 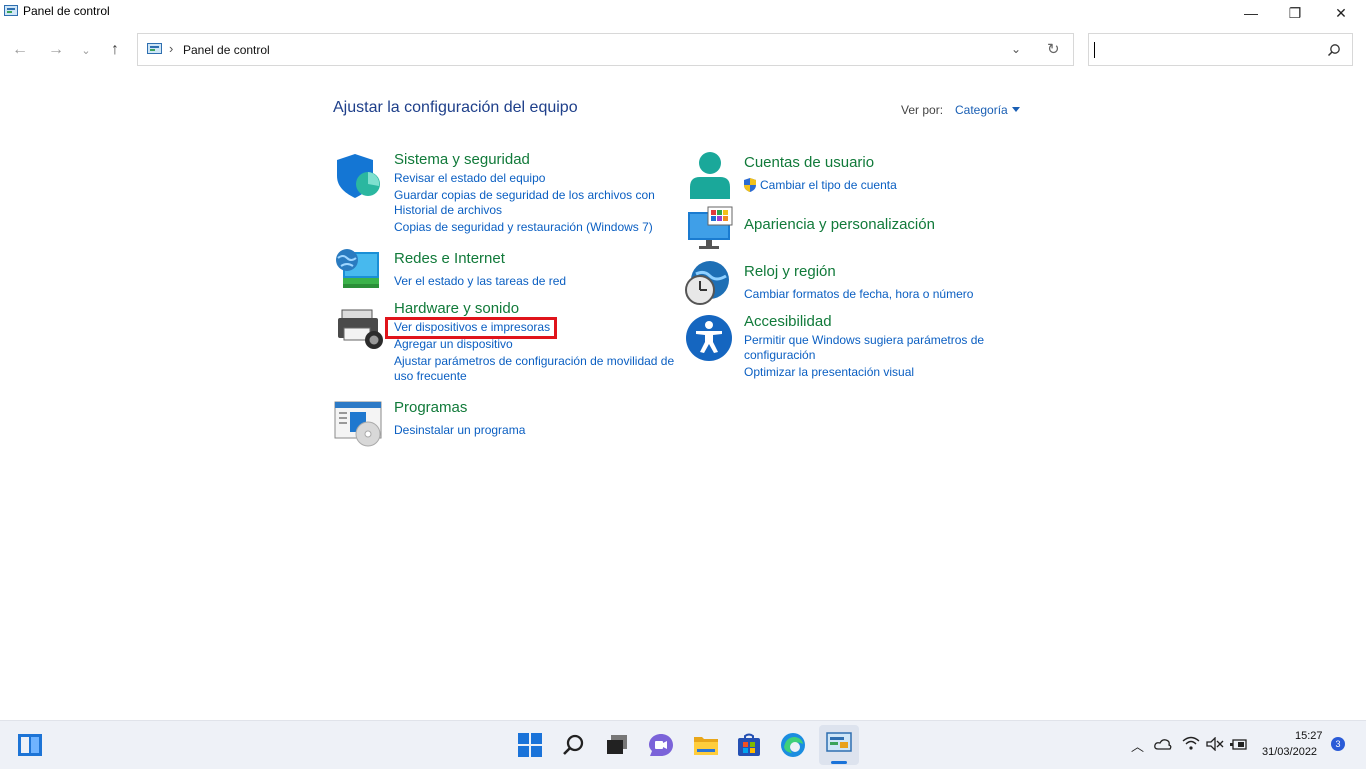 I want to click on link-windows-suggest-settings-cont: configuración, so click(x=779, y=355).